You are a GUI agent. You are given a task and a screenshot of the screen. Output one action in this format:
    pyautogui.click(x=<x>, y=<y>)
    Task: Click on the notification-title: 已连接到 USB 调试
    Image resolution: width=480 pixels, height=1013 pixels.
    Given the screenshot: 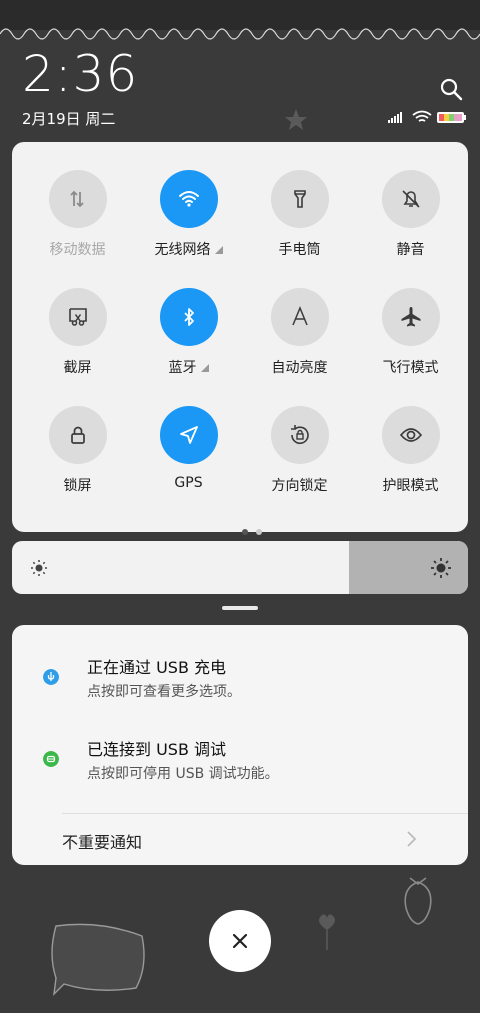 What is the action you would take?
    pyautogui.click(x=157, y=749)
    